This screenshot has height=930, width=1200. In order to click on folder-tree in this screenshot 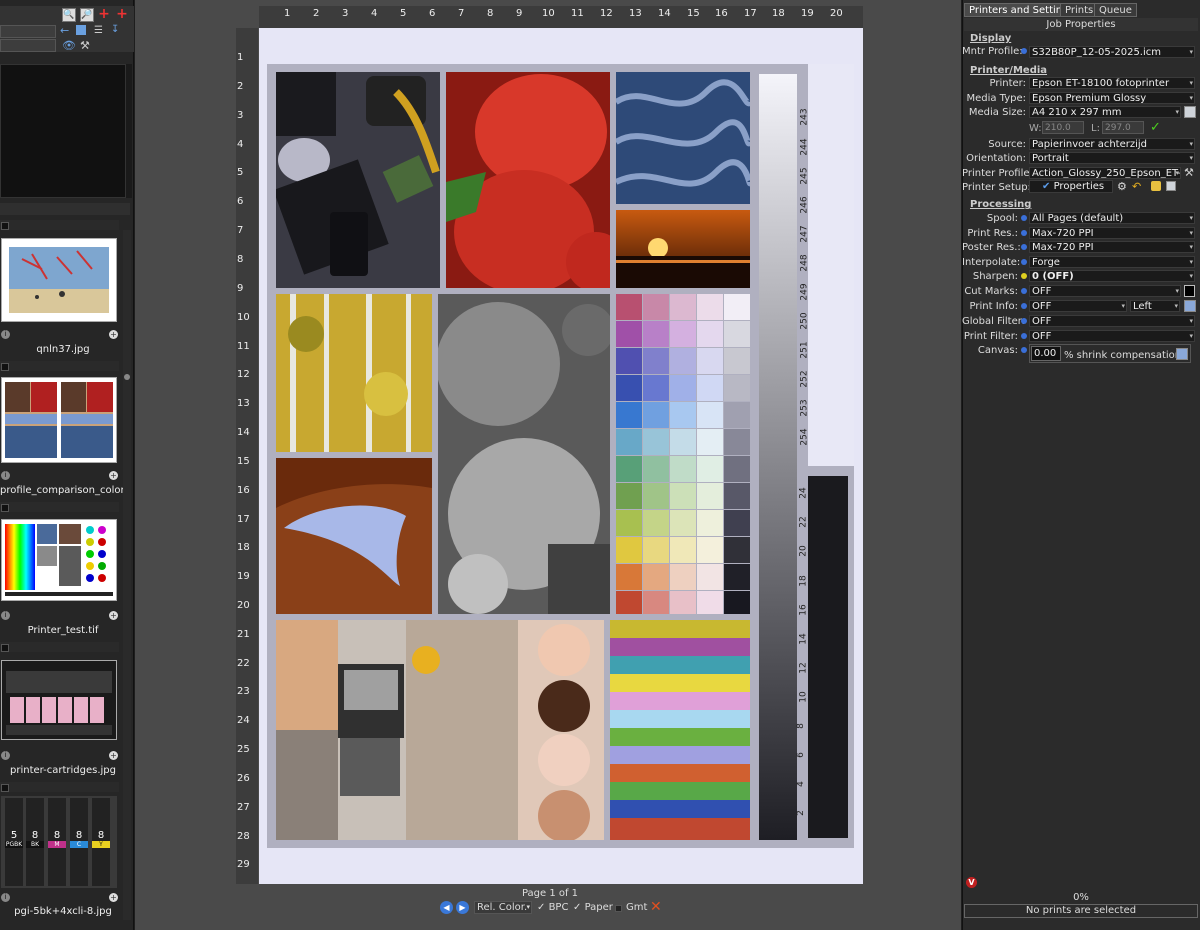, I will do `click(63, 131)`.